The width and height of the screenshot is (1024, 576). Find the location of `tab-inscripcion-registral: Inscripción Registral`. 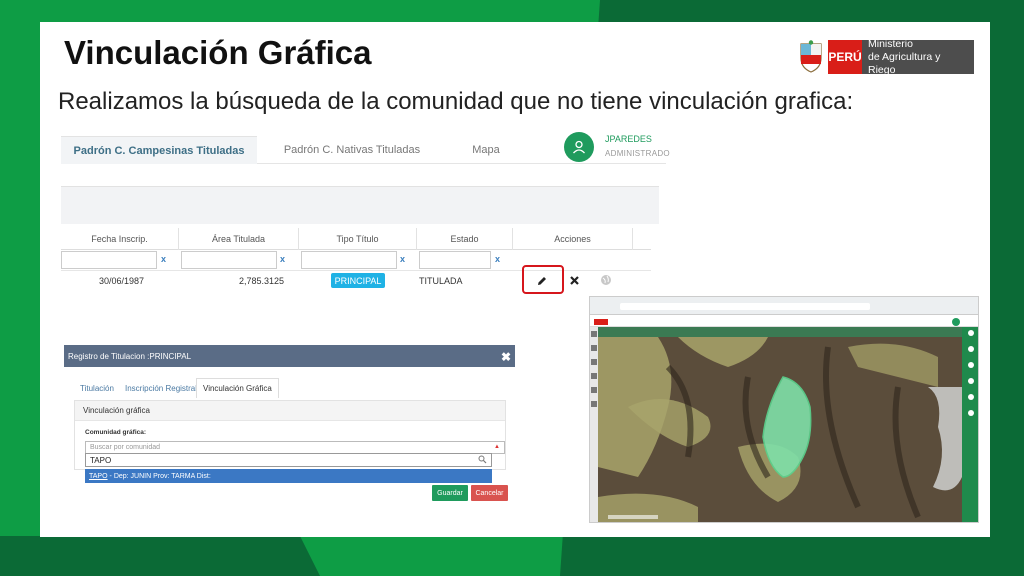

tab-inscripcion-registral: Inscripción Registral is located at coordinates (161, 388).